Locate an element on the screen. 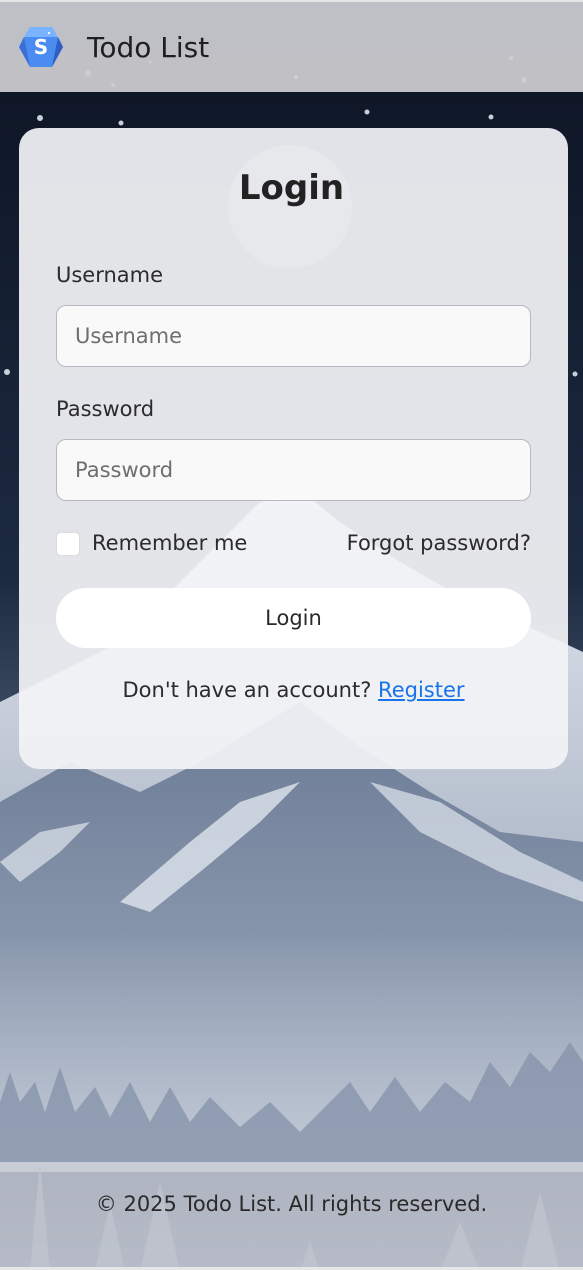 Image resolution: width=583 pixels, height=1270 pixels. password-label: Password is located at coordinates (105, 409).